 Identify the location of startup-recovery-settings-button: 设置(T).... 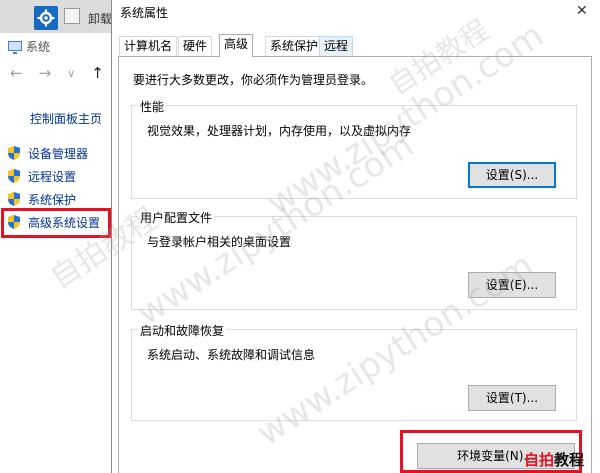
(512, 398).